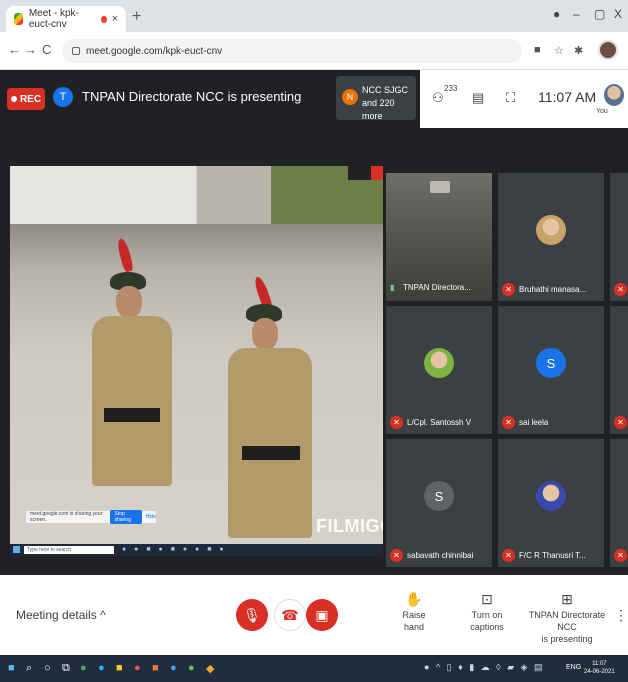 This screenshot has height=682, width=628. I want to click on self-avatar, so click(614, 95).